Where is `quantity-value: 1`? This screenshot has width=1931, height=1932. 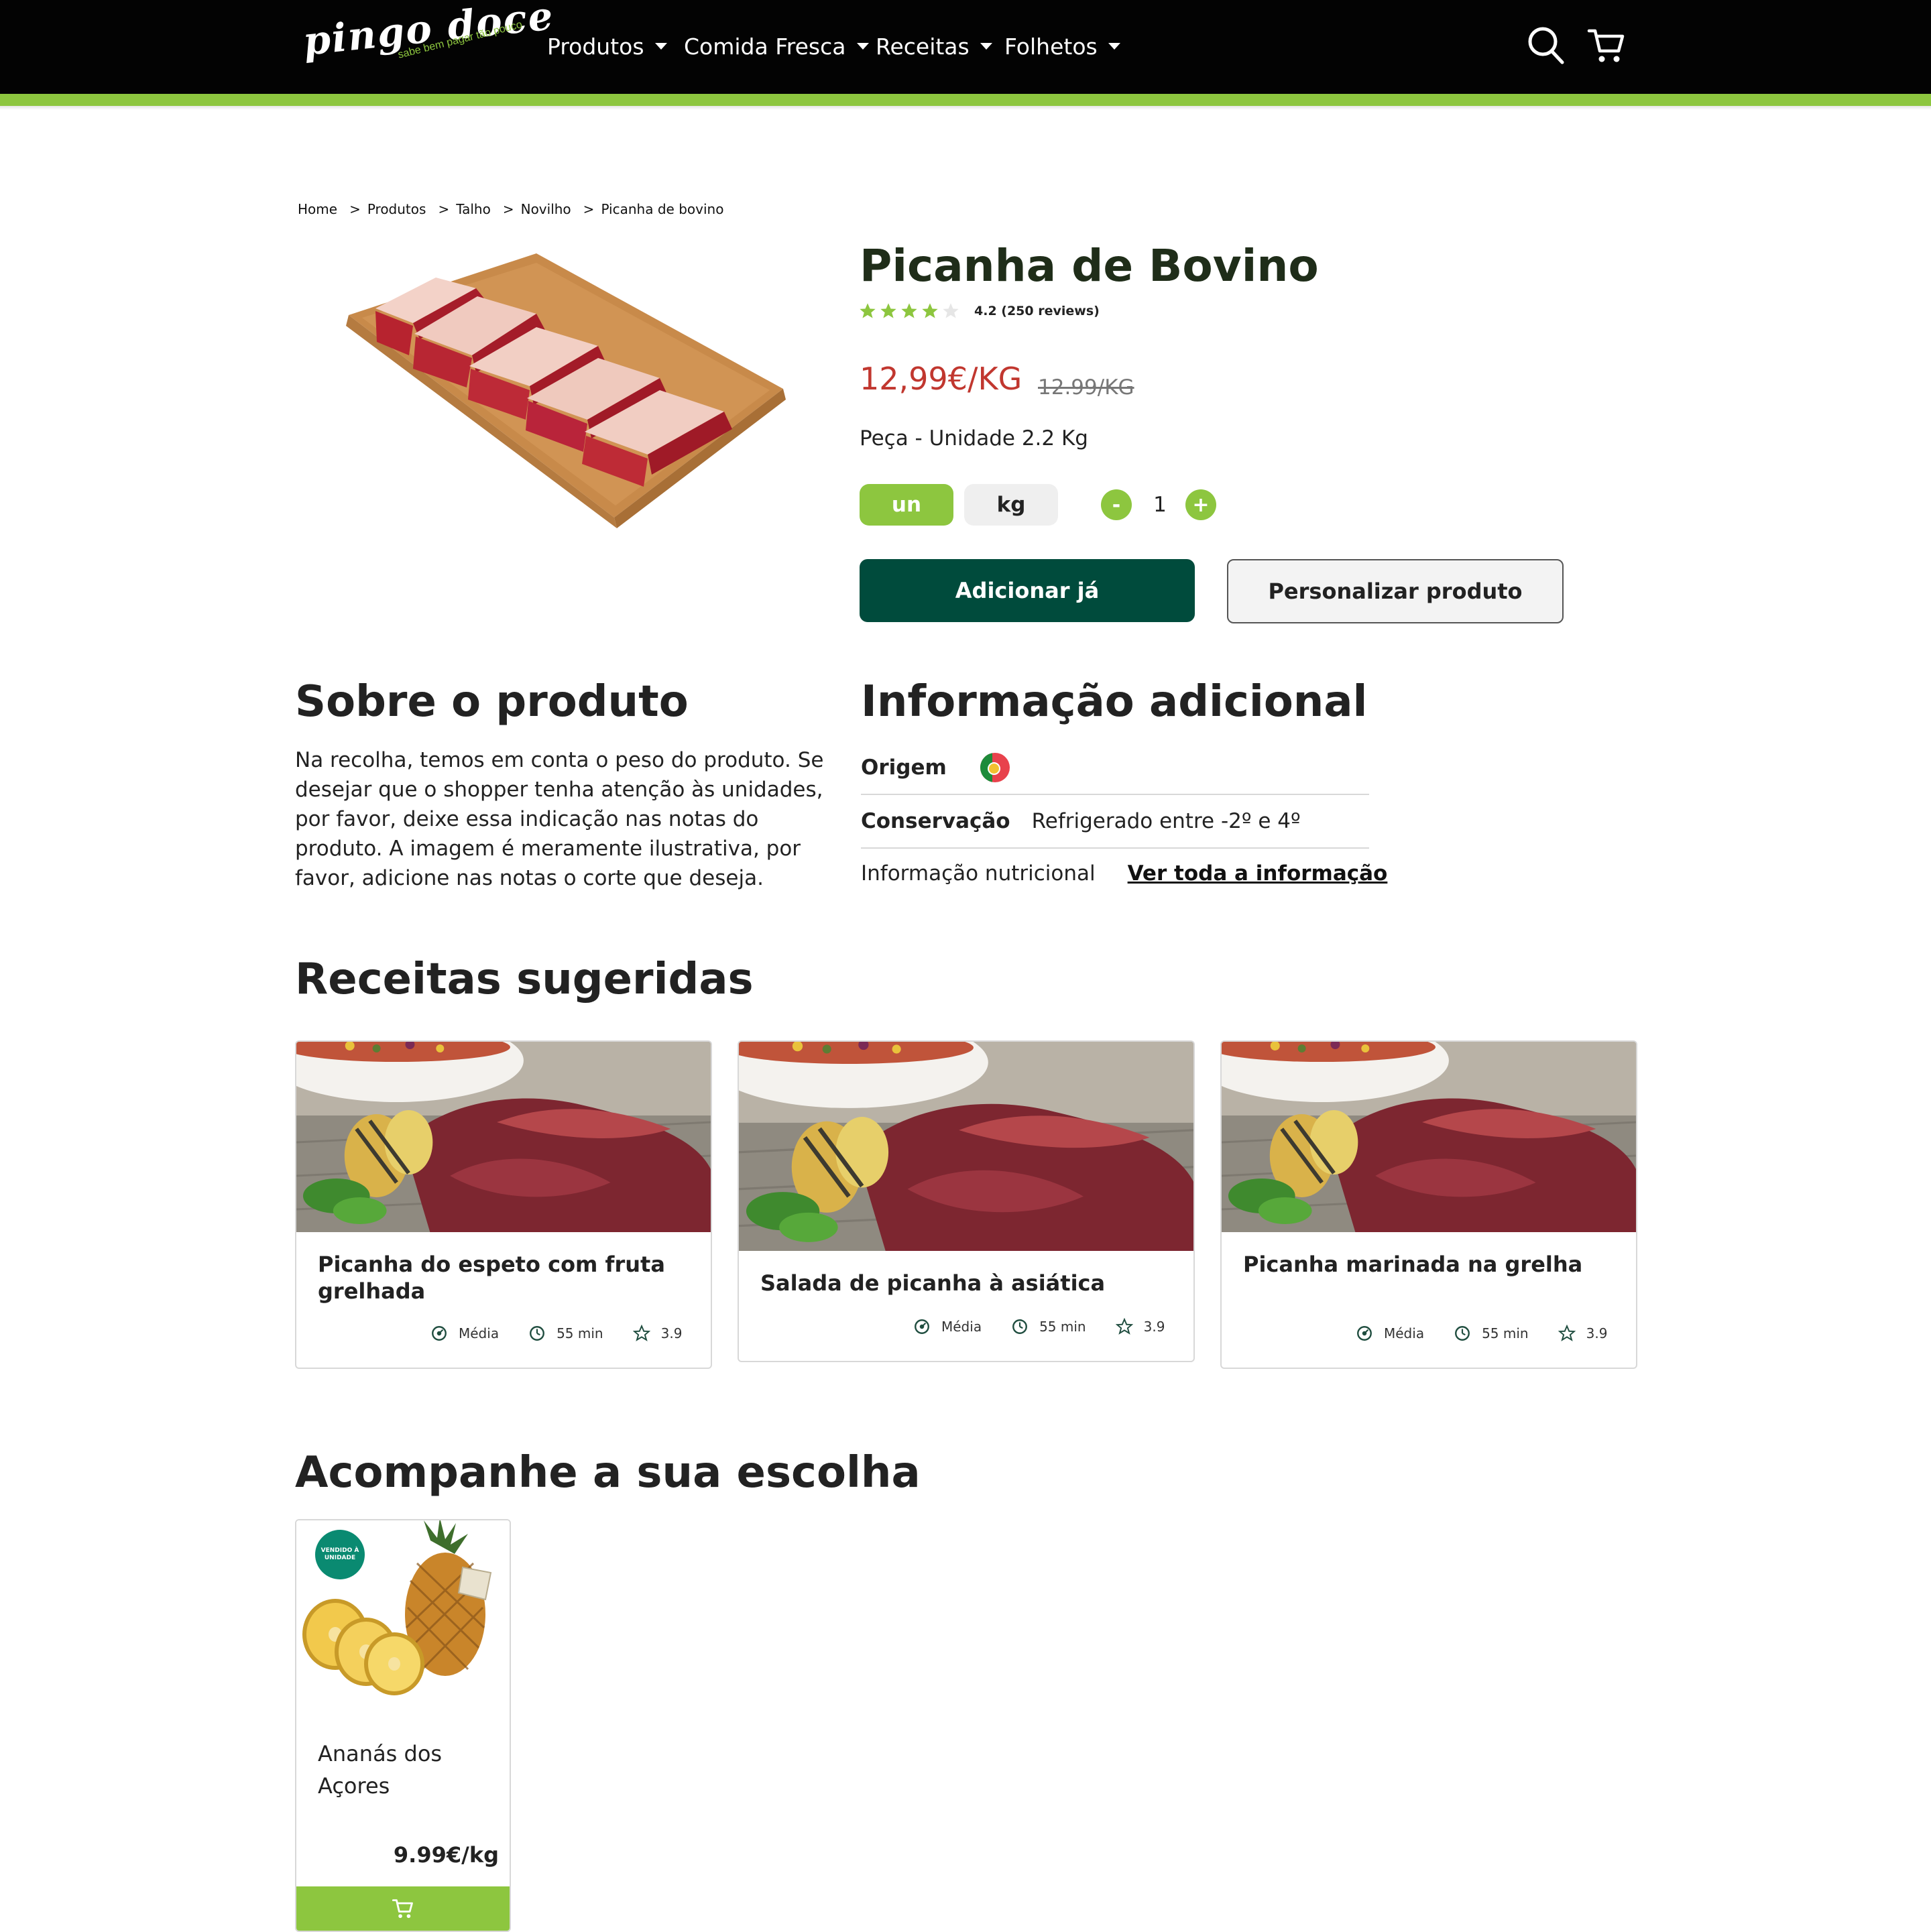
quantity-value: 1 is located at coordinates (1160, 505).